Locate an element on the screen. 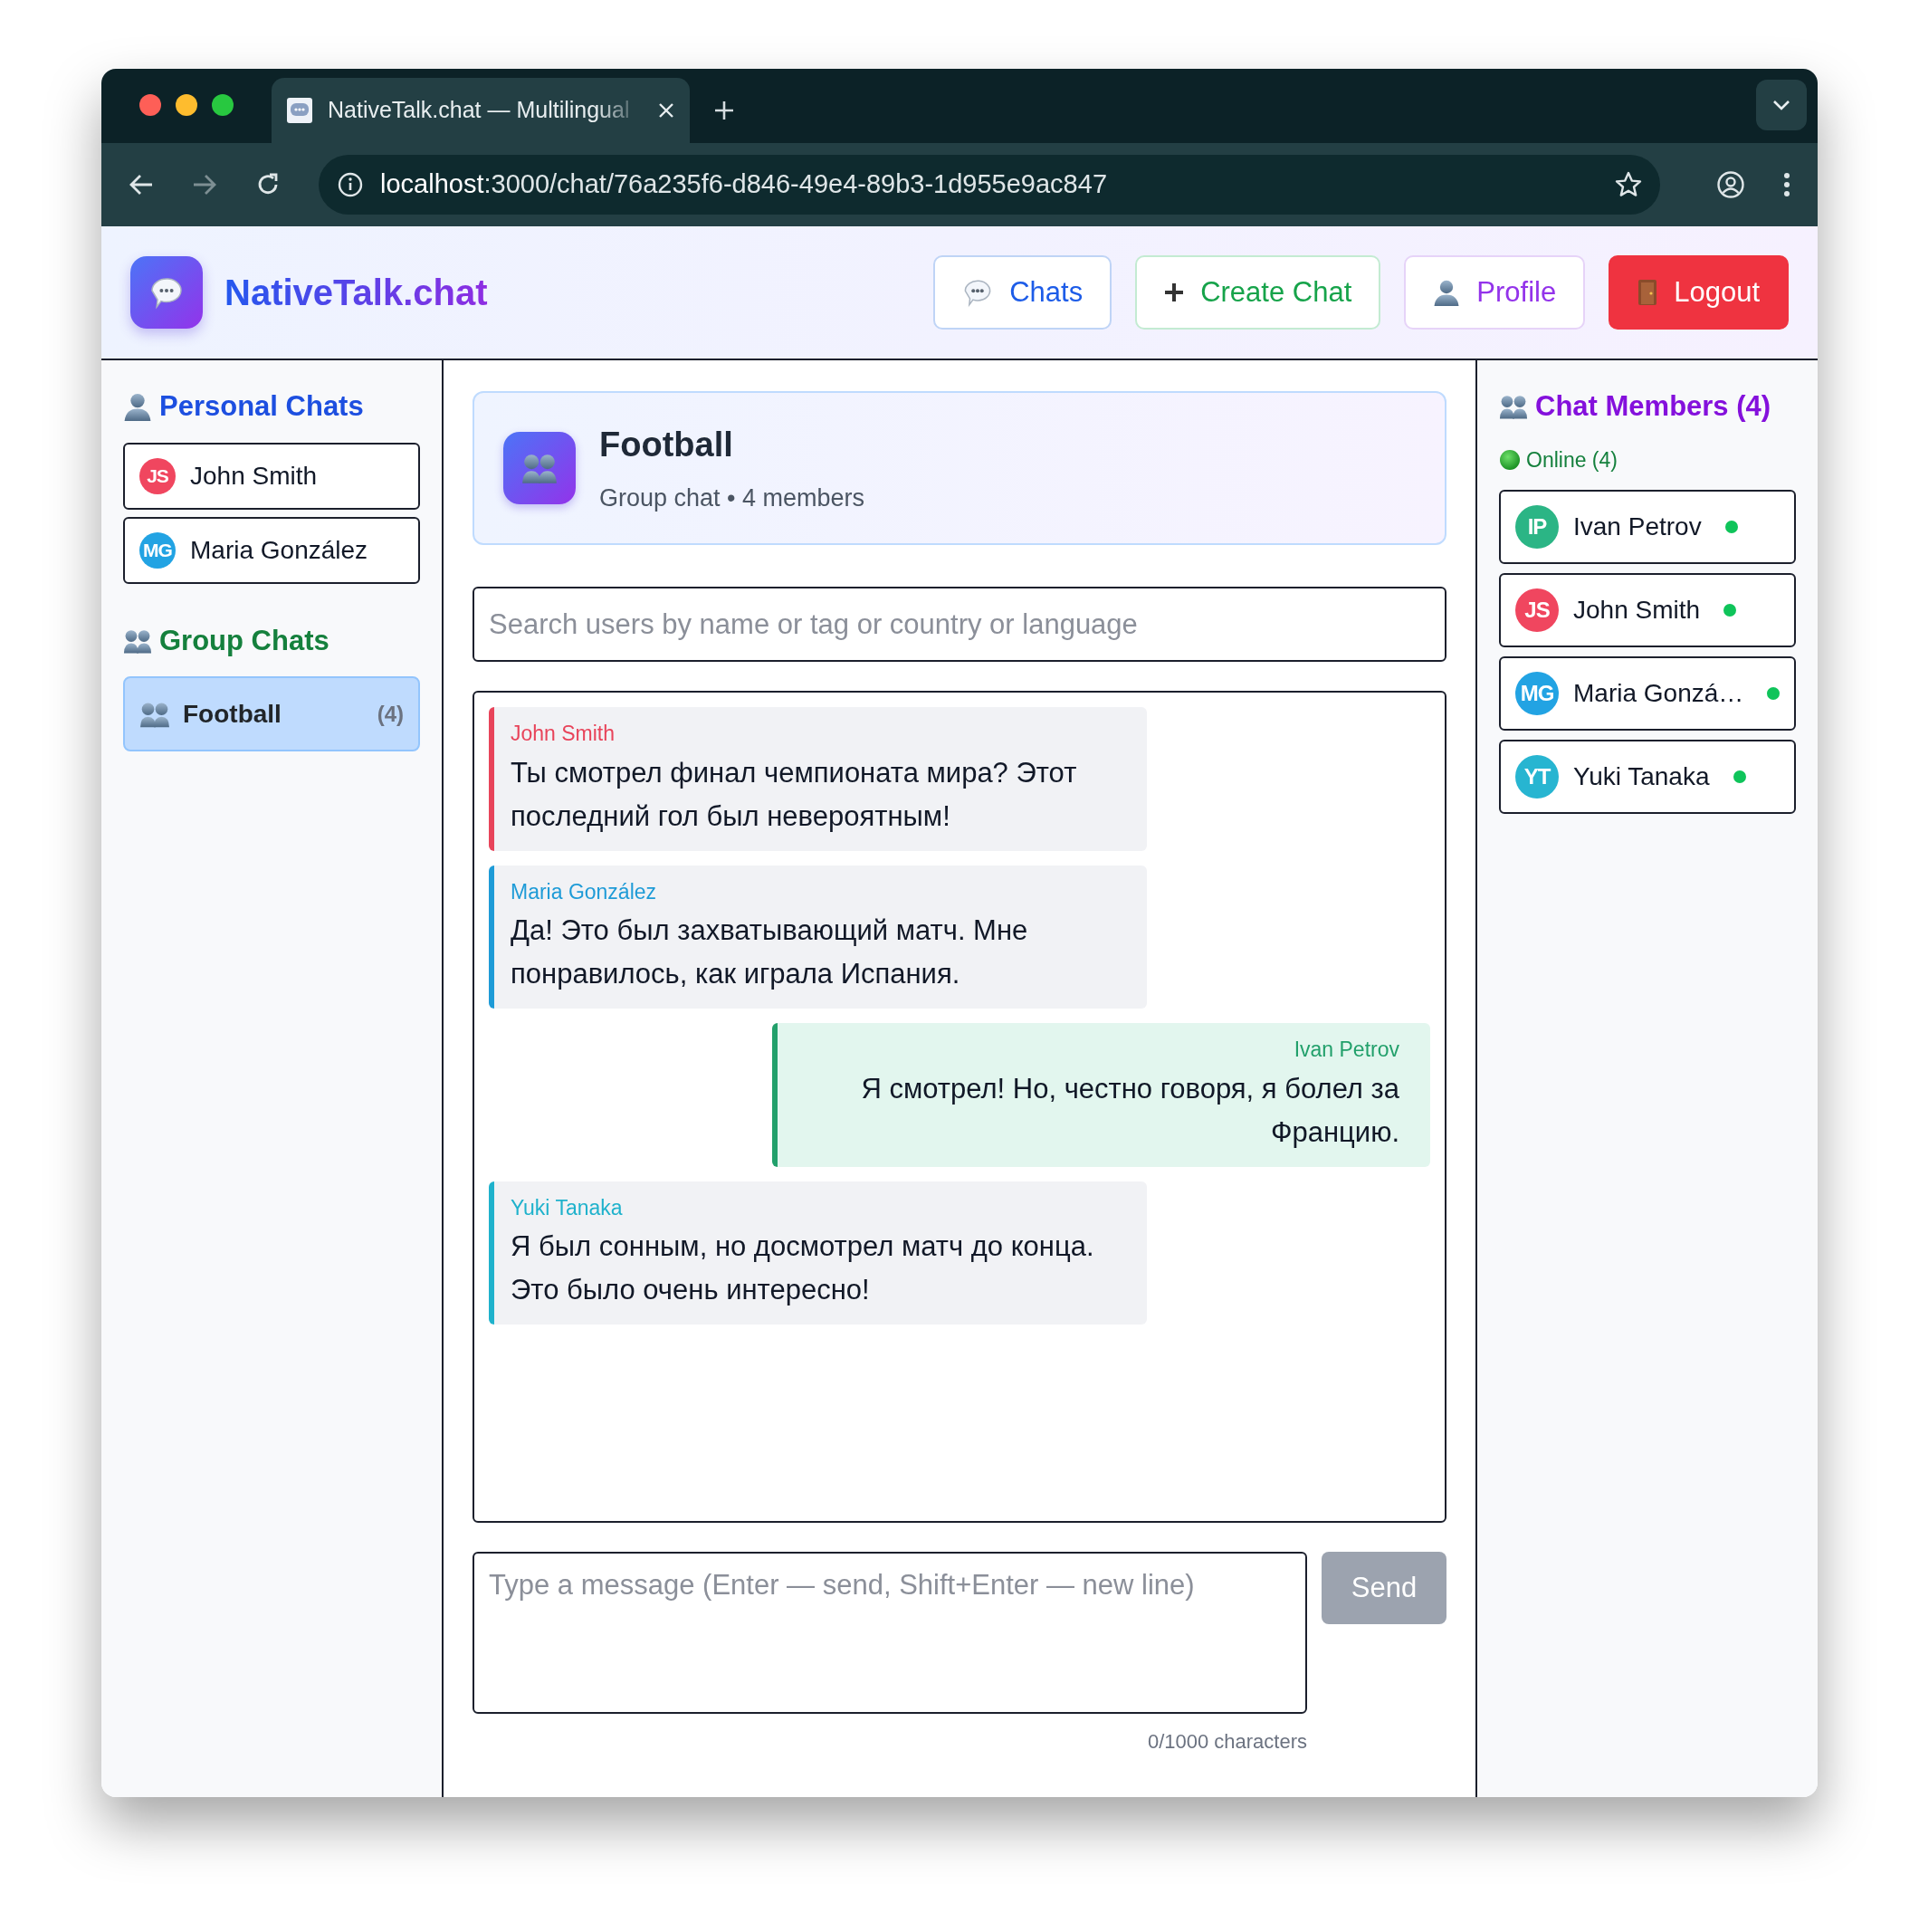 The image size is (1919, 1932). nav-button: Chats is located at coordinates (1022, 292).